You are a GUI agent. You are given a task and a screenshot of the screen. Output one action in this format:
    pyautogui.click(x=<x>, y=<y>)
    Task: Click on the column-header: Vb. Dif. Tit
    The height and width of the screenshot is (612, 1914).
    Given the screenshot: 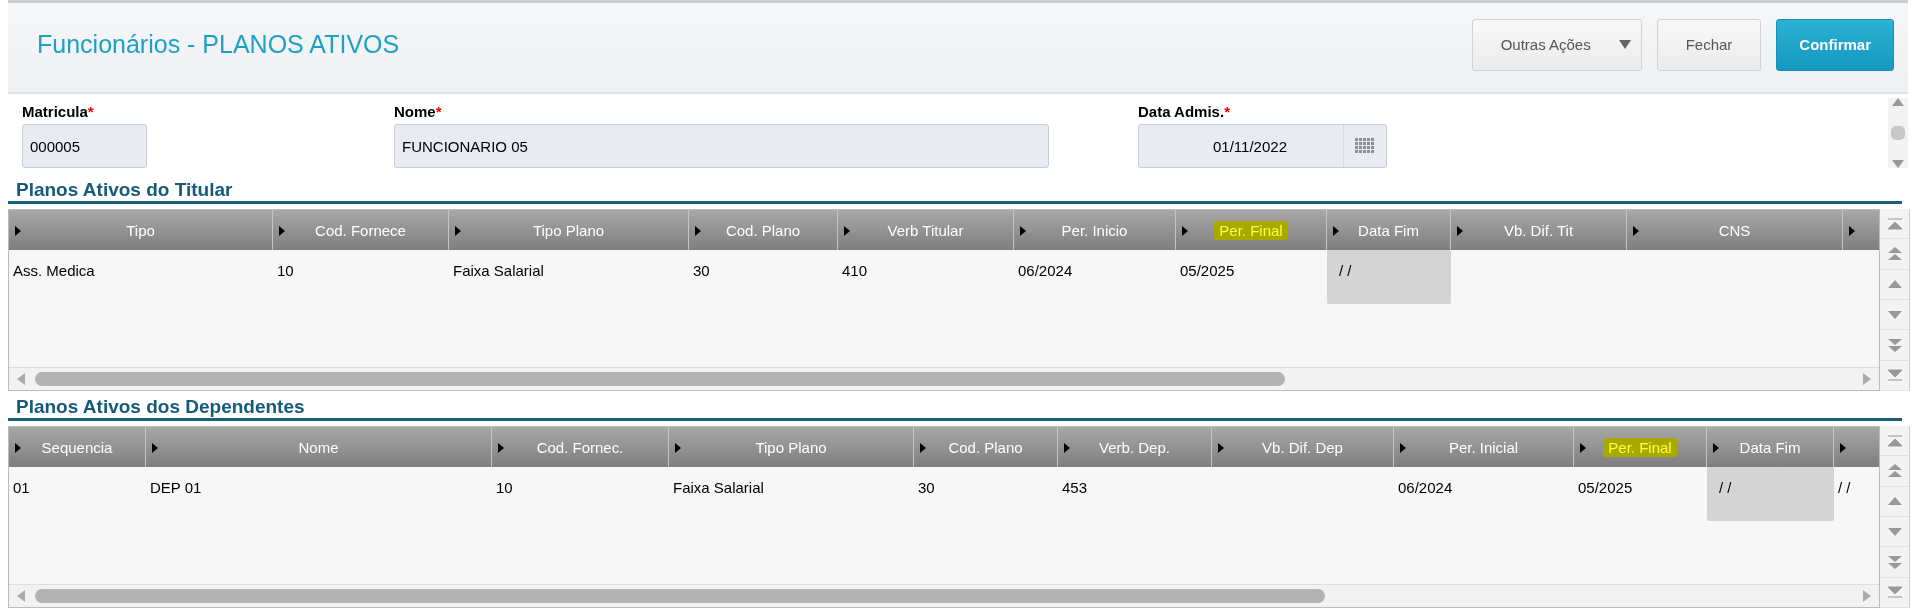 What is the action you would take?
    pyautogui.click(x=1539, y=230)
    